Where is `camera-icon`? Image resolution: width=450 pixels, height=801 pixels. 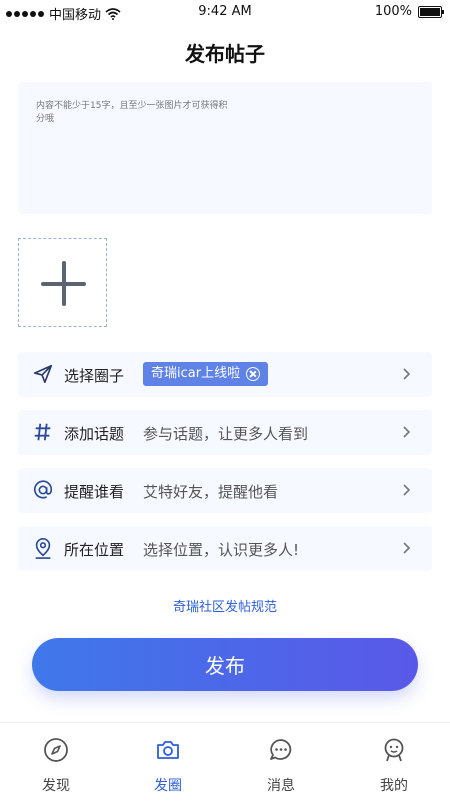
camera-icon is located at coordinates (168, 750).